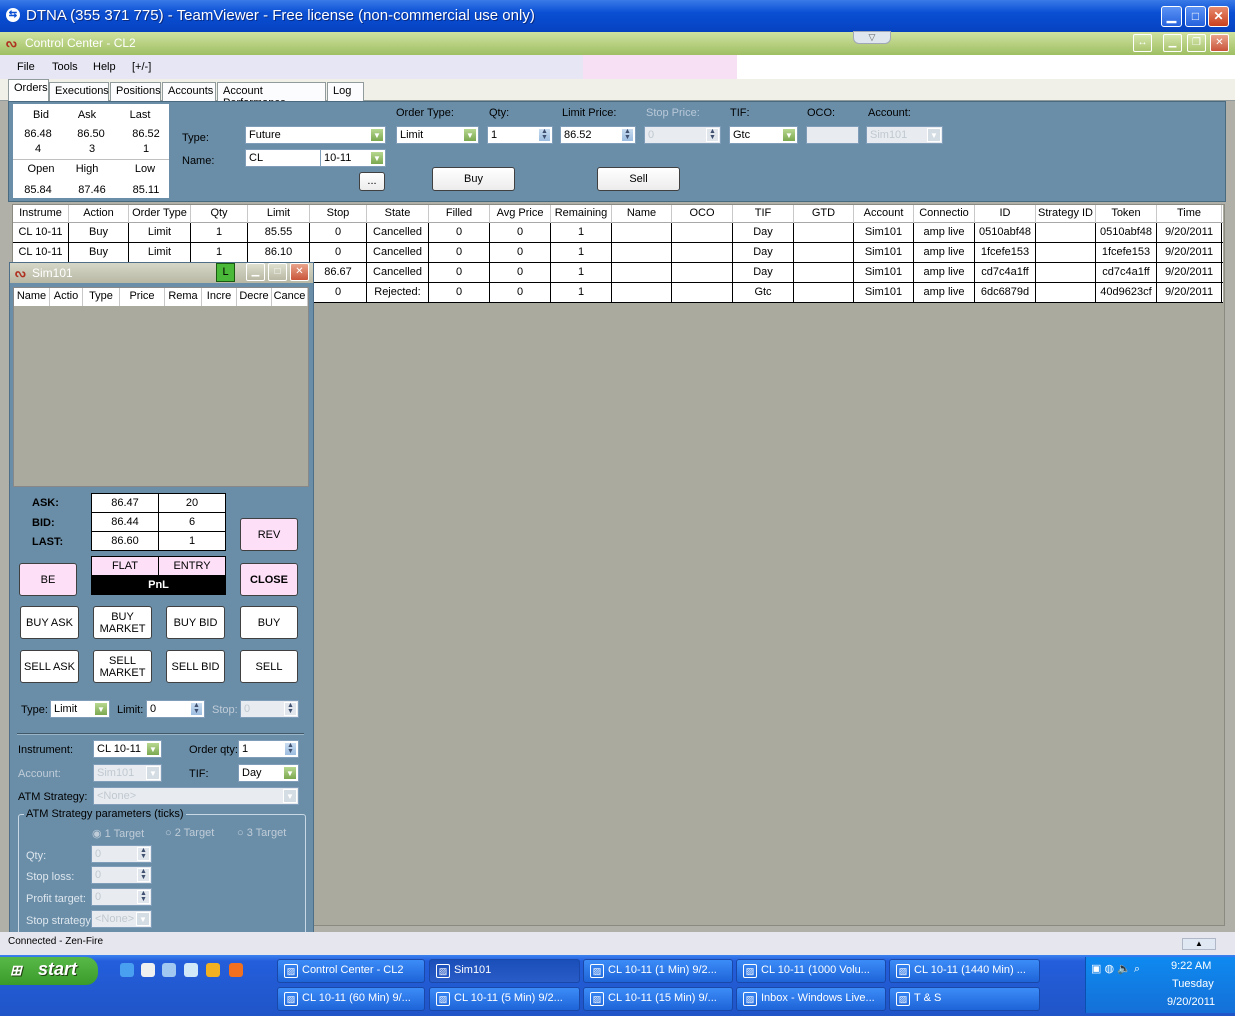  Describe the element at coordinates (1219, 43) in the screenshot. I see `app-close-button: ✕` at that location.